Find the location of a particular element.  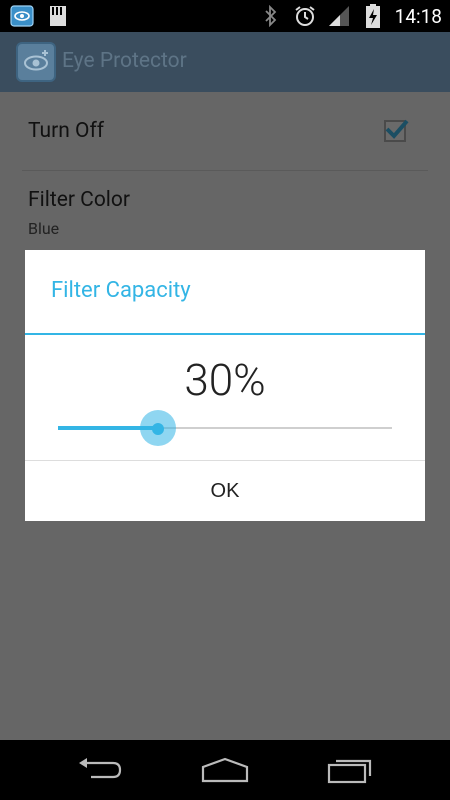

pref-filter-color-title: Filter Color is located at coordinates (79, 200).